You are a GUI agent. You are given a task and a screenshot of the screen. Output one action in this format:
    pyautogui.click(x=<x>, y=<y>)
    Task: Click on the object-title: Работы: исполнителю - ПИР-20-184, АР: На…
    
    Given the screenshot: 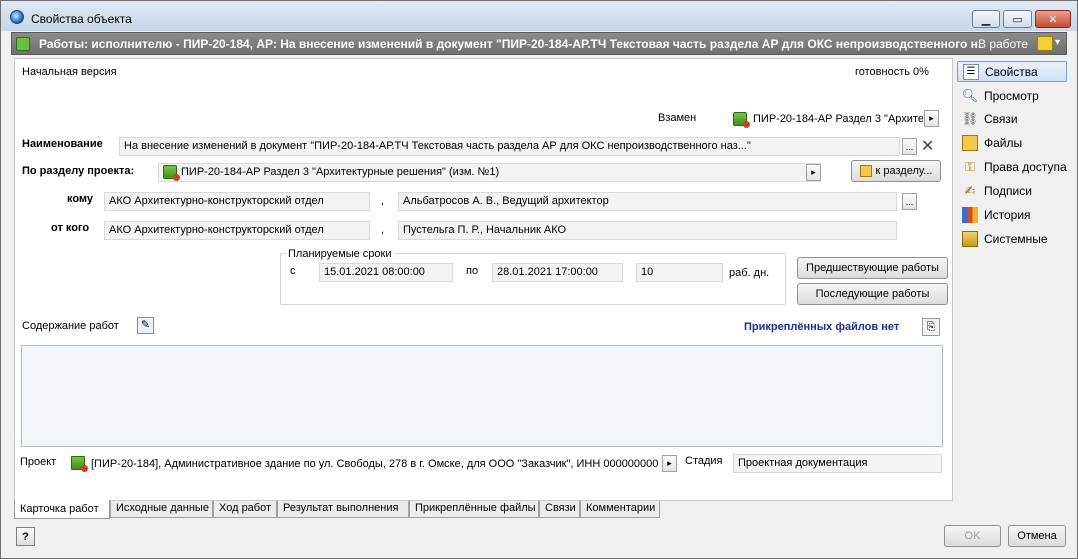 What is the action you would take?
    pyautogui.click(x=511, y=44)
    